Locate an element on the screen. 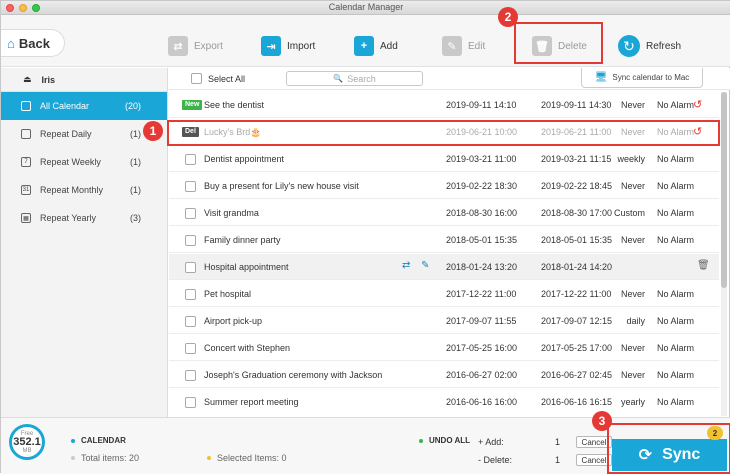  selected-items: Selected Items: 0 is located at coordinates (247, 458).